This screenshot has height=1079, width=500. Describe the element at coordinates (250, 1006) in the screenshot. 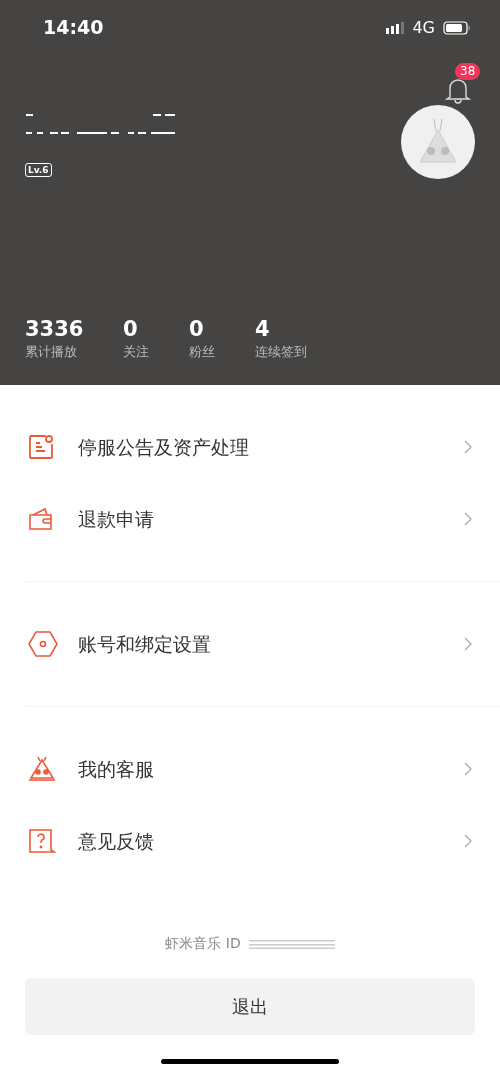

I see `logout-button: 退出` at that location.